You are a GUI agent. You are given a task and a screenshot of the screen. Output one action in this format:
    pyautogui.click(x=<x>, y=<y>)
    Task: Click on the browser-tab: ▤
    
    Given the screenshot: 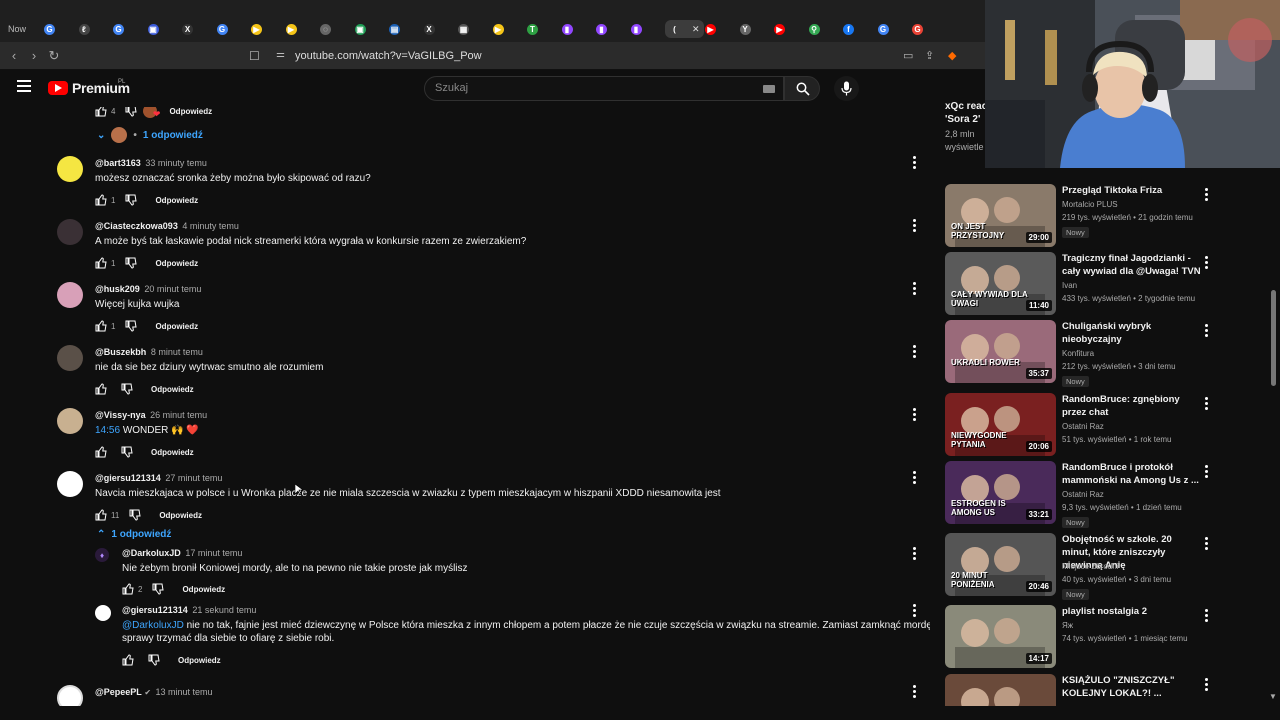 What is the action you would take?
    pyautogui.click(x=396, y=29)
    